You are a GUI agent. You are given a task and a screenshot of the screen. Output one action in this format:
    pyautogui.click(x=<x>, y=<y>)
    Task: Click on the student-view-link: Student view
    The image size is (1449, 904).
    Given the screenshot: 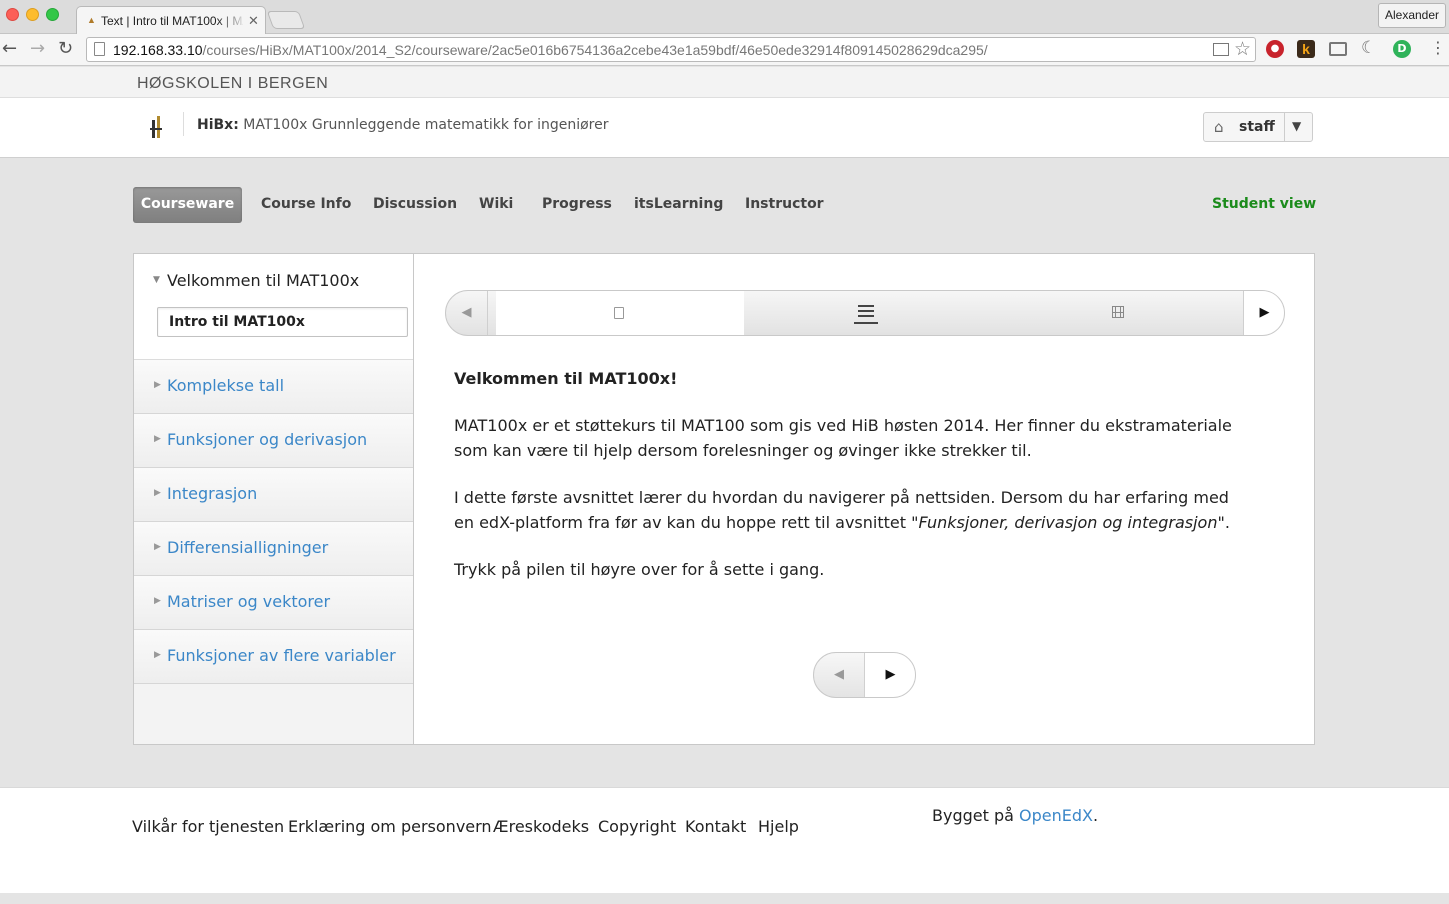 What is the action you would take?
    pyautogui.click(x=1264, y=204)
    